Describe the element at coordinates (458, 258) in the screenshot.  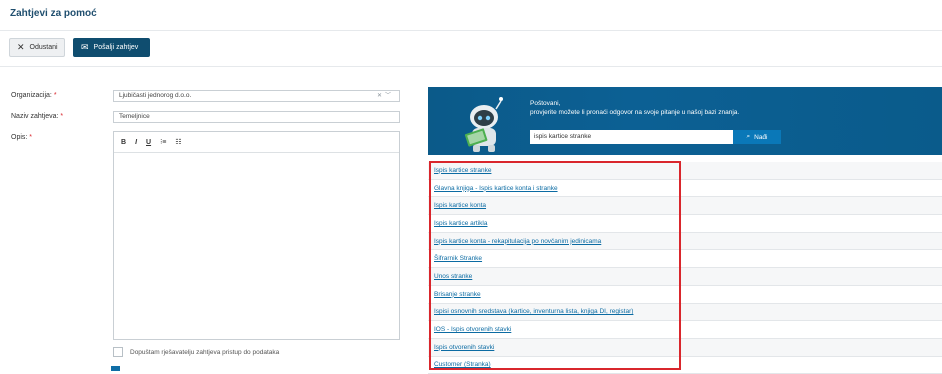
I see `result-link: Šifrarnik Stranke` at that location.